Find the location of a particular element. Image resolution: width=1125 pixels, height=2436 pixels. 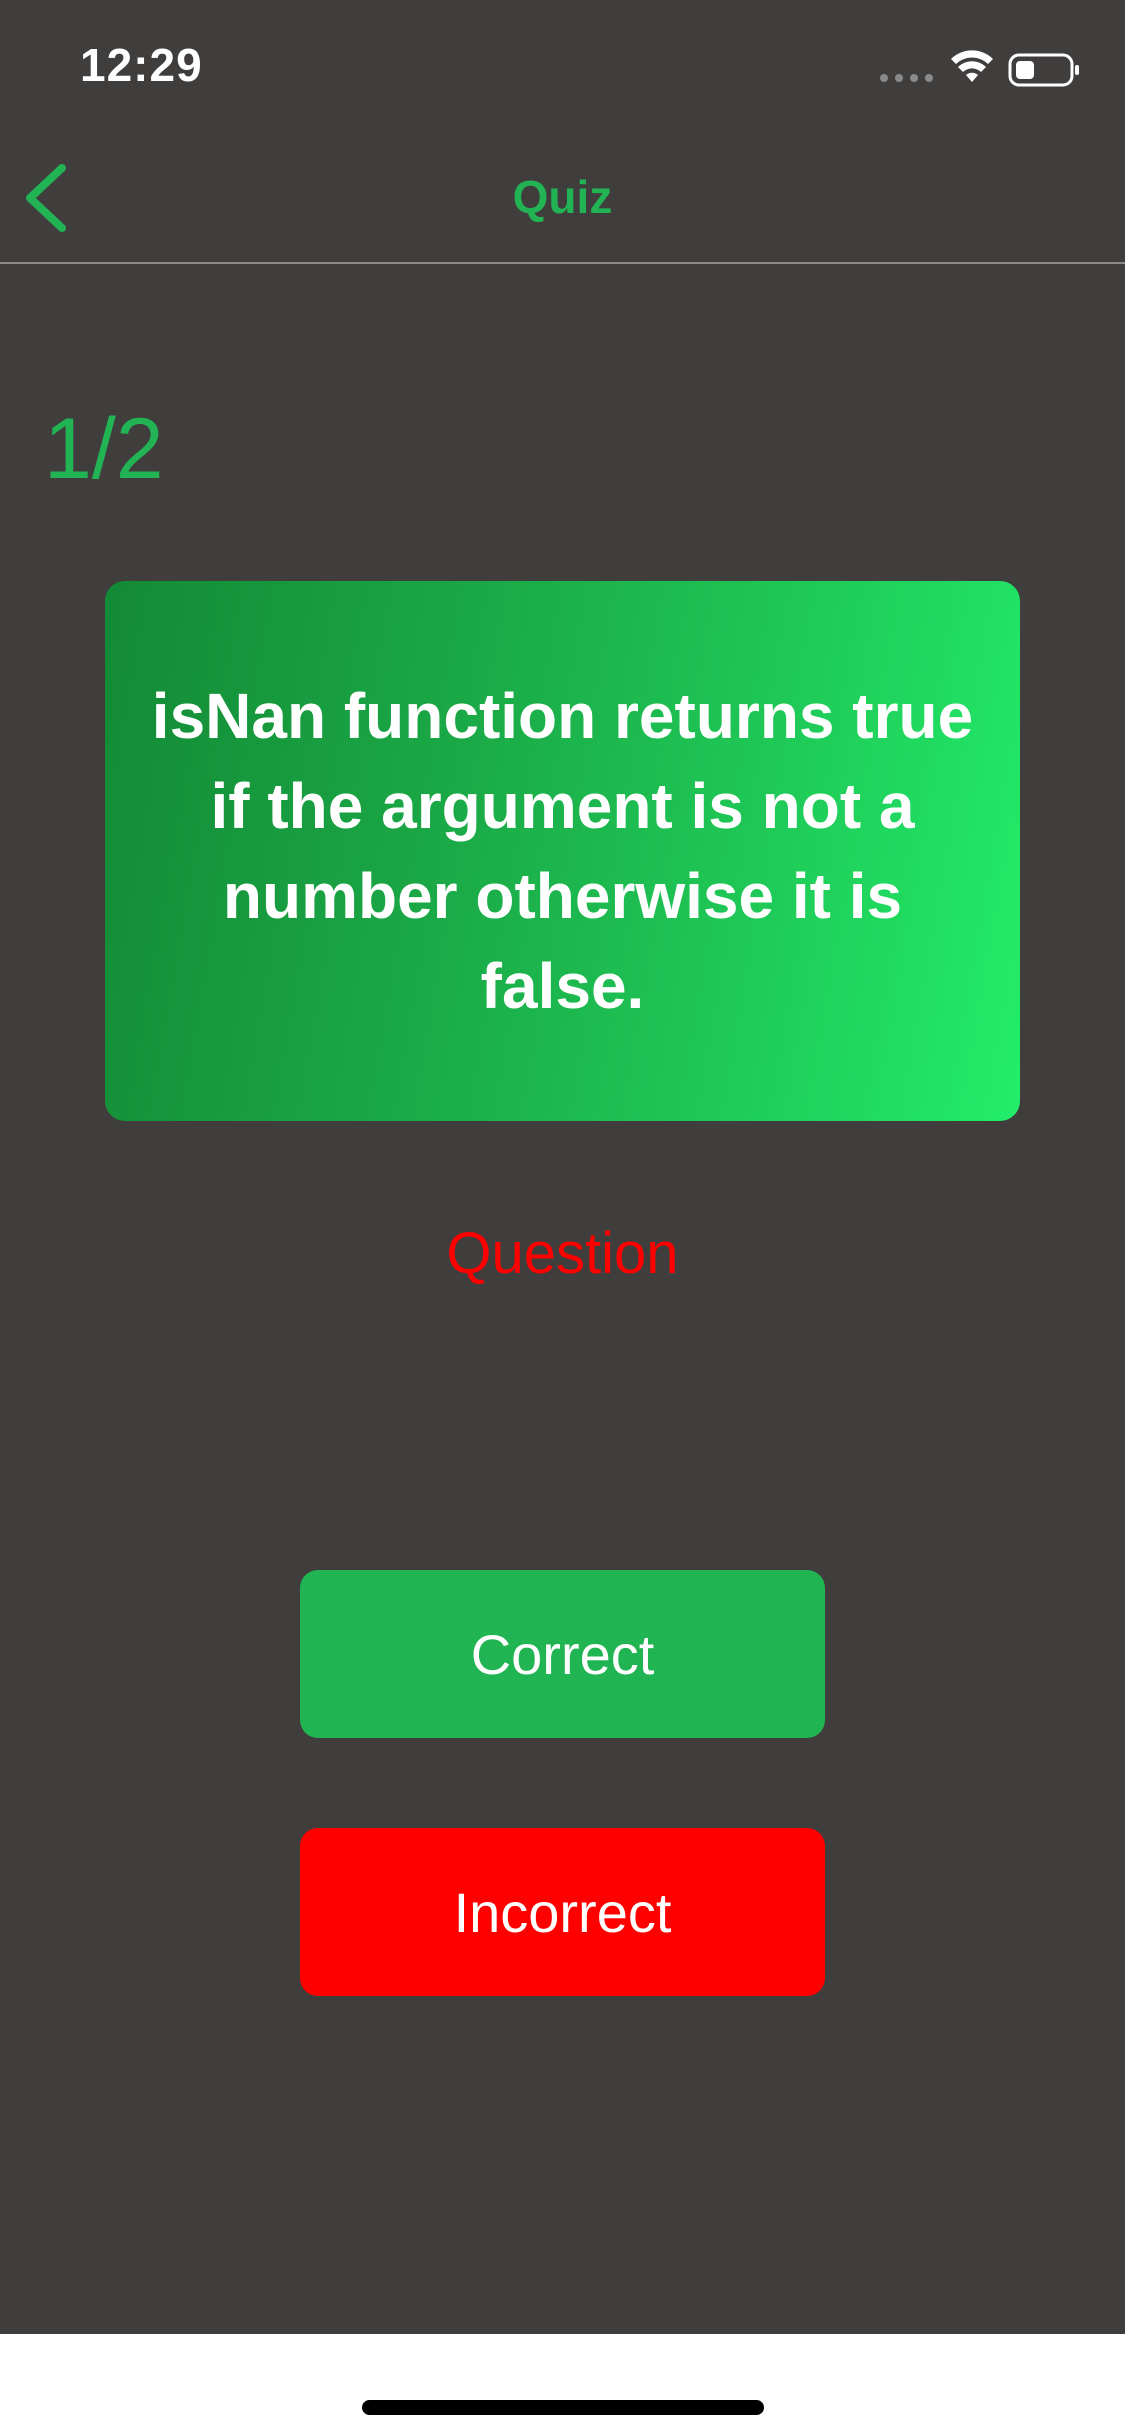

navigation-bar: Quiz is located at coordinates (562, 202).